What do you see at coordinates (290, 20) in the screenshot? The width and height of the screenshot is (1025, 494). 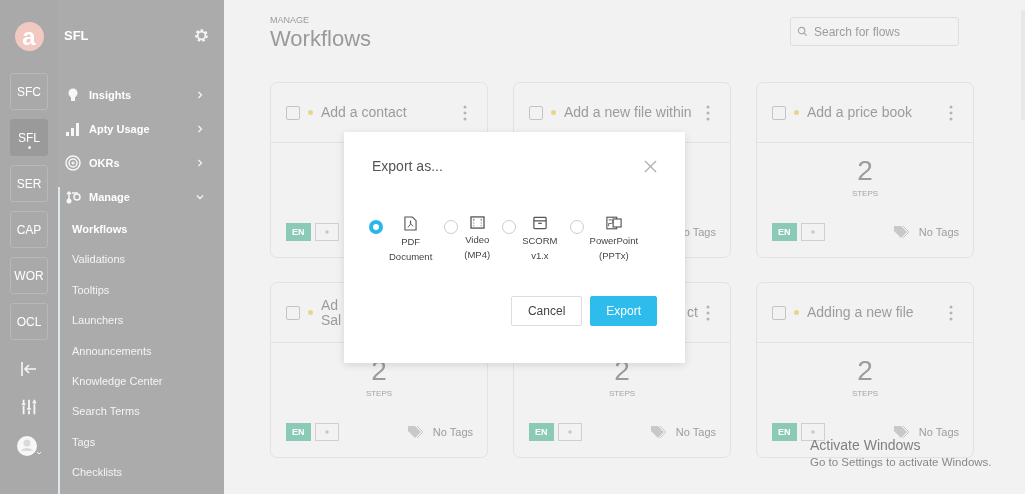 I see `section-label: MANAGE` at bounding box center [290, 20].